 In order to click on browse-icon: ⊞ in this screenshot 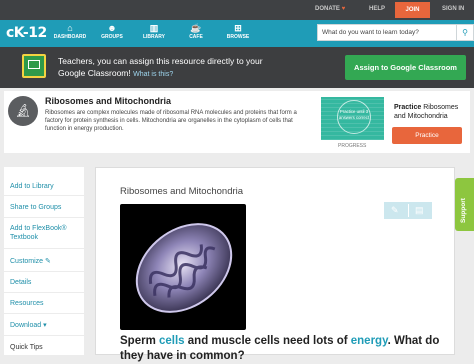, I will do `click(238, 28)`.